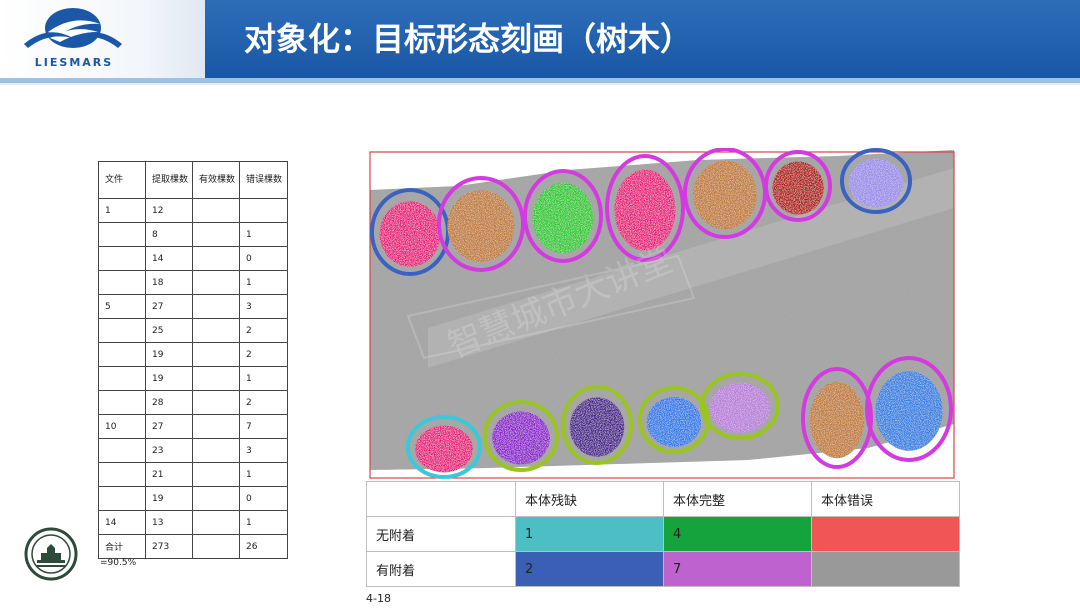 Image resolution: width=1080 pixels, height=608 pixels. Describe the element at coordinates (885, 534) in the screenshot. I see `legend-swatch-red` at that location.